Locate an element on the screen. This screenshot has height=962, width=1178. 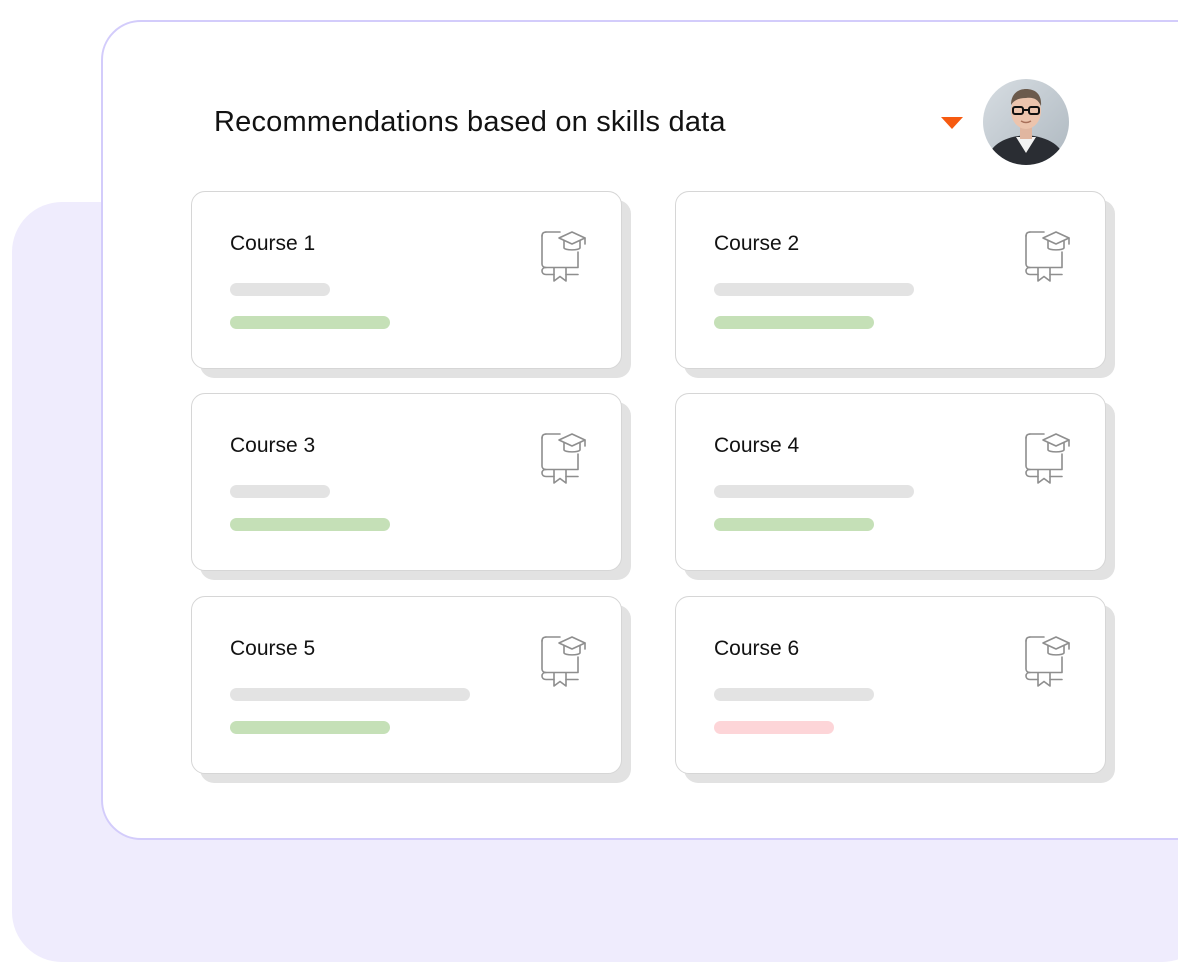
course-card: Course 5 is located at coordinates (406, 685).